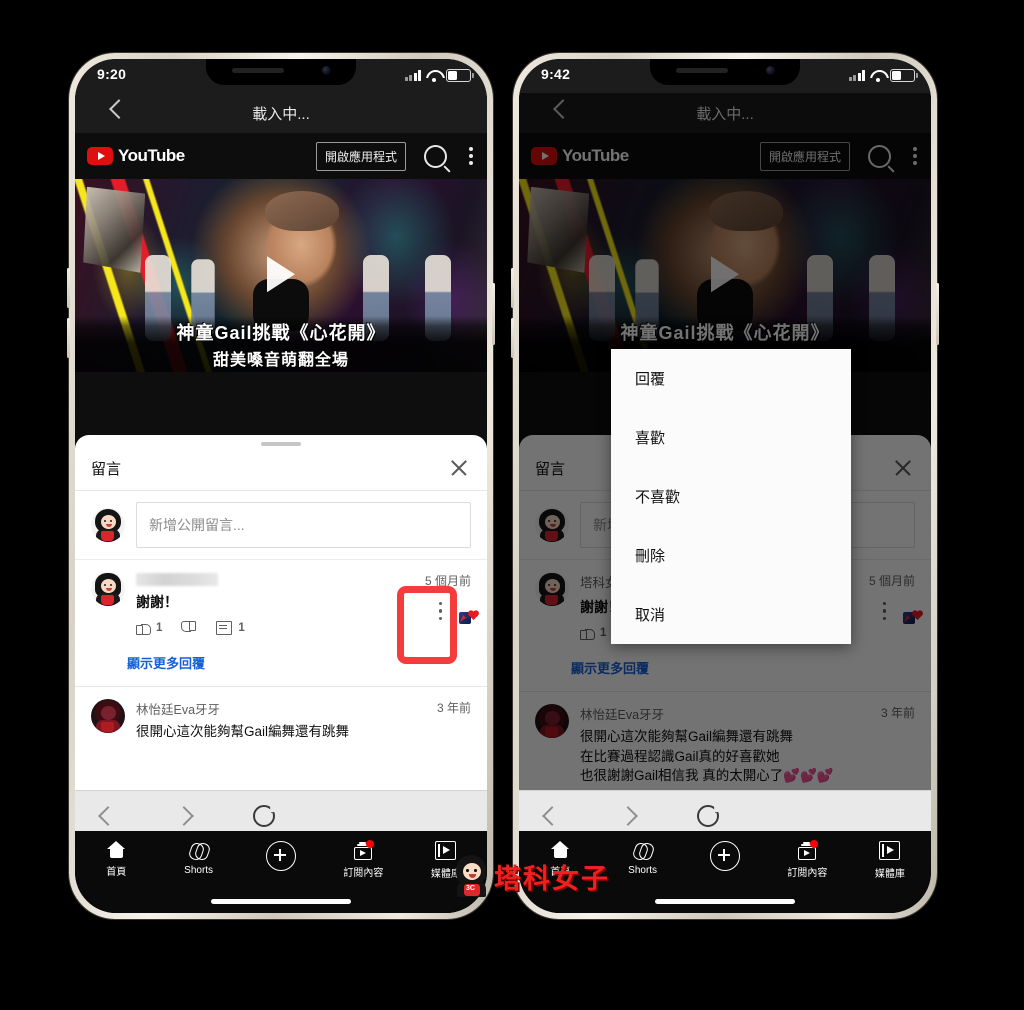 Image resolution: width=1024 pixels, height=1010 pixels. What do you see at coordinates (531, 876) in the screenshot?
I see `watermark: 塔科女子` at bounding box center [531, 876].